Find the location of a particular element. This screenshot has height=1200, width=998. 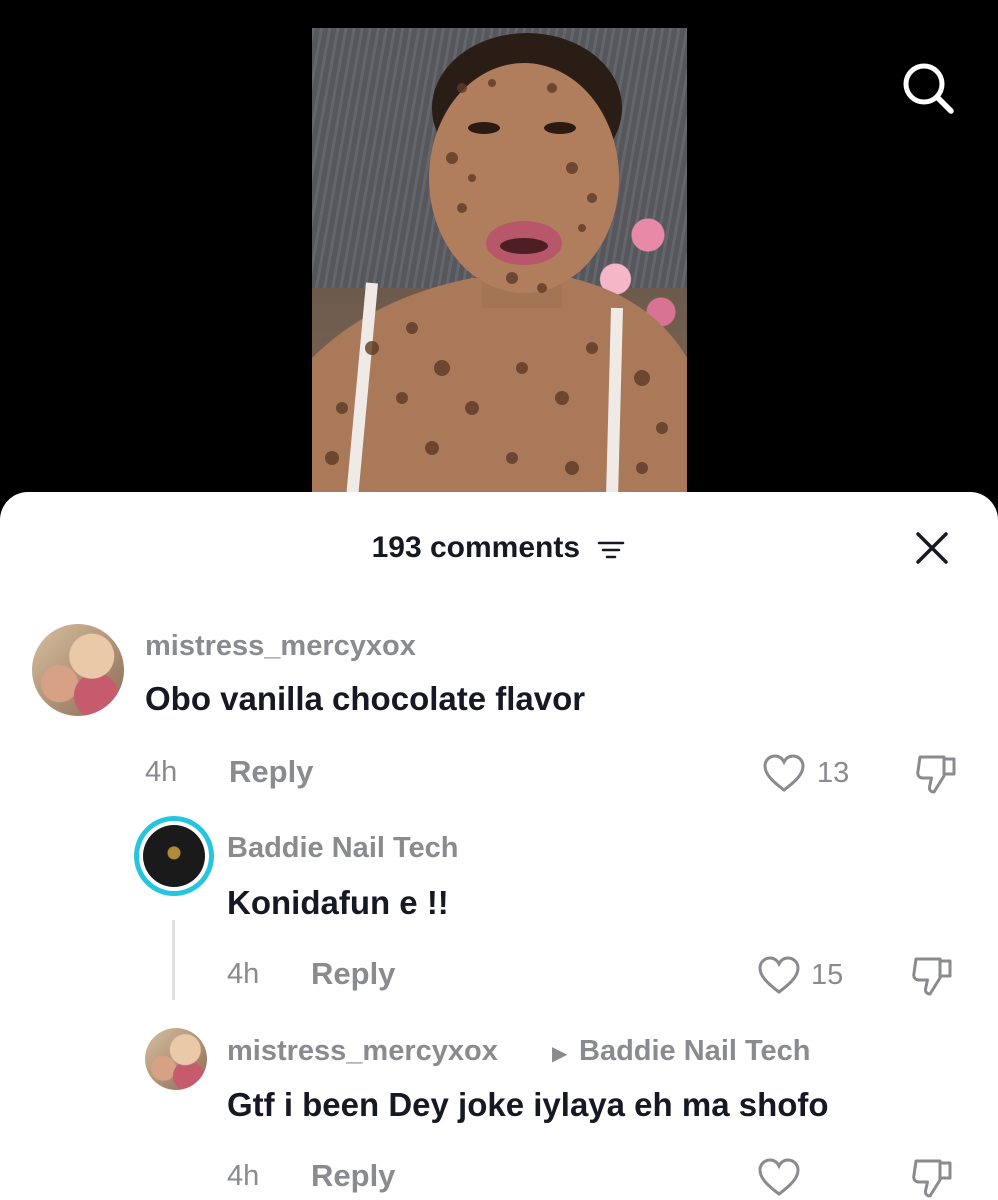

avatar-logo is located at coordinates (174, 856).